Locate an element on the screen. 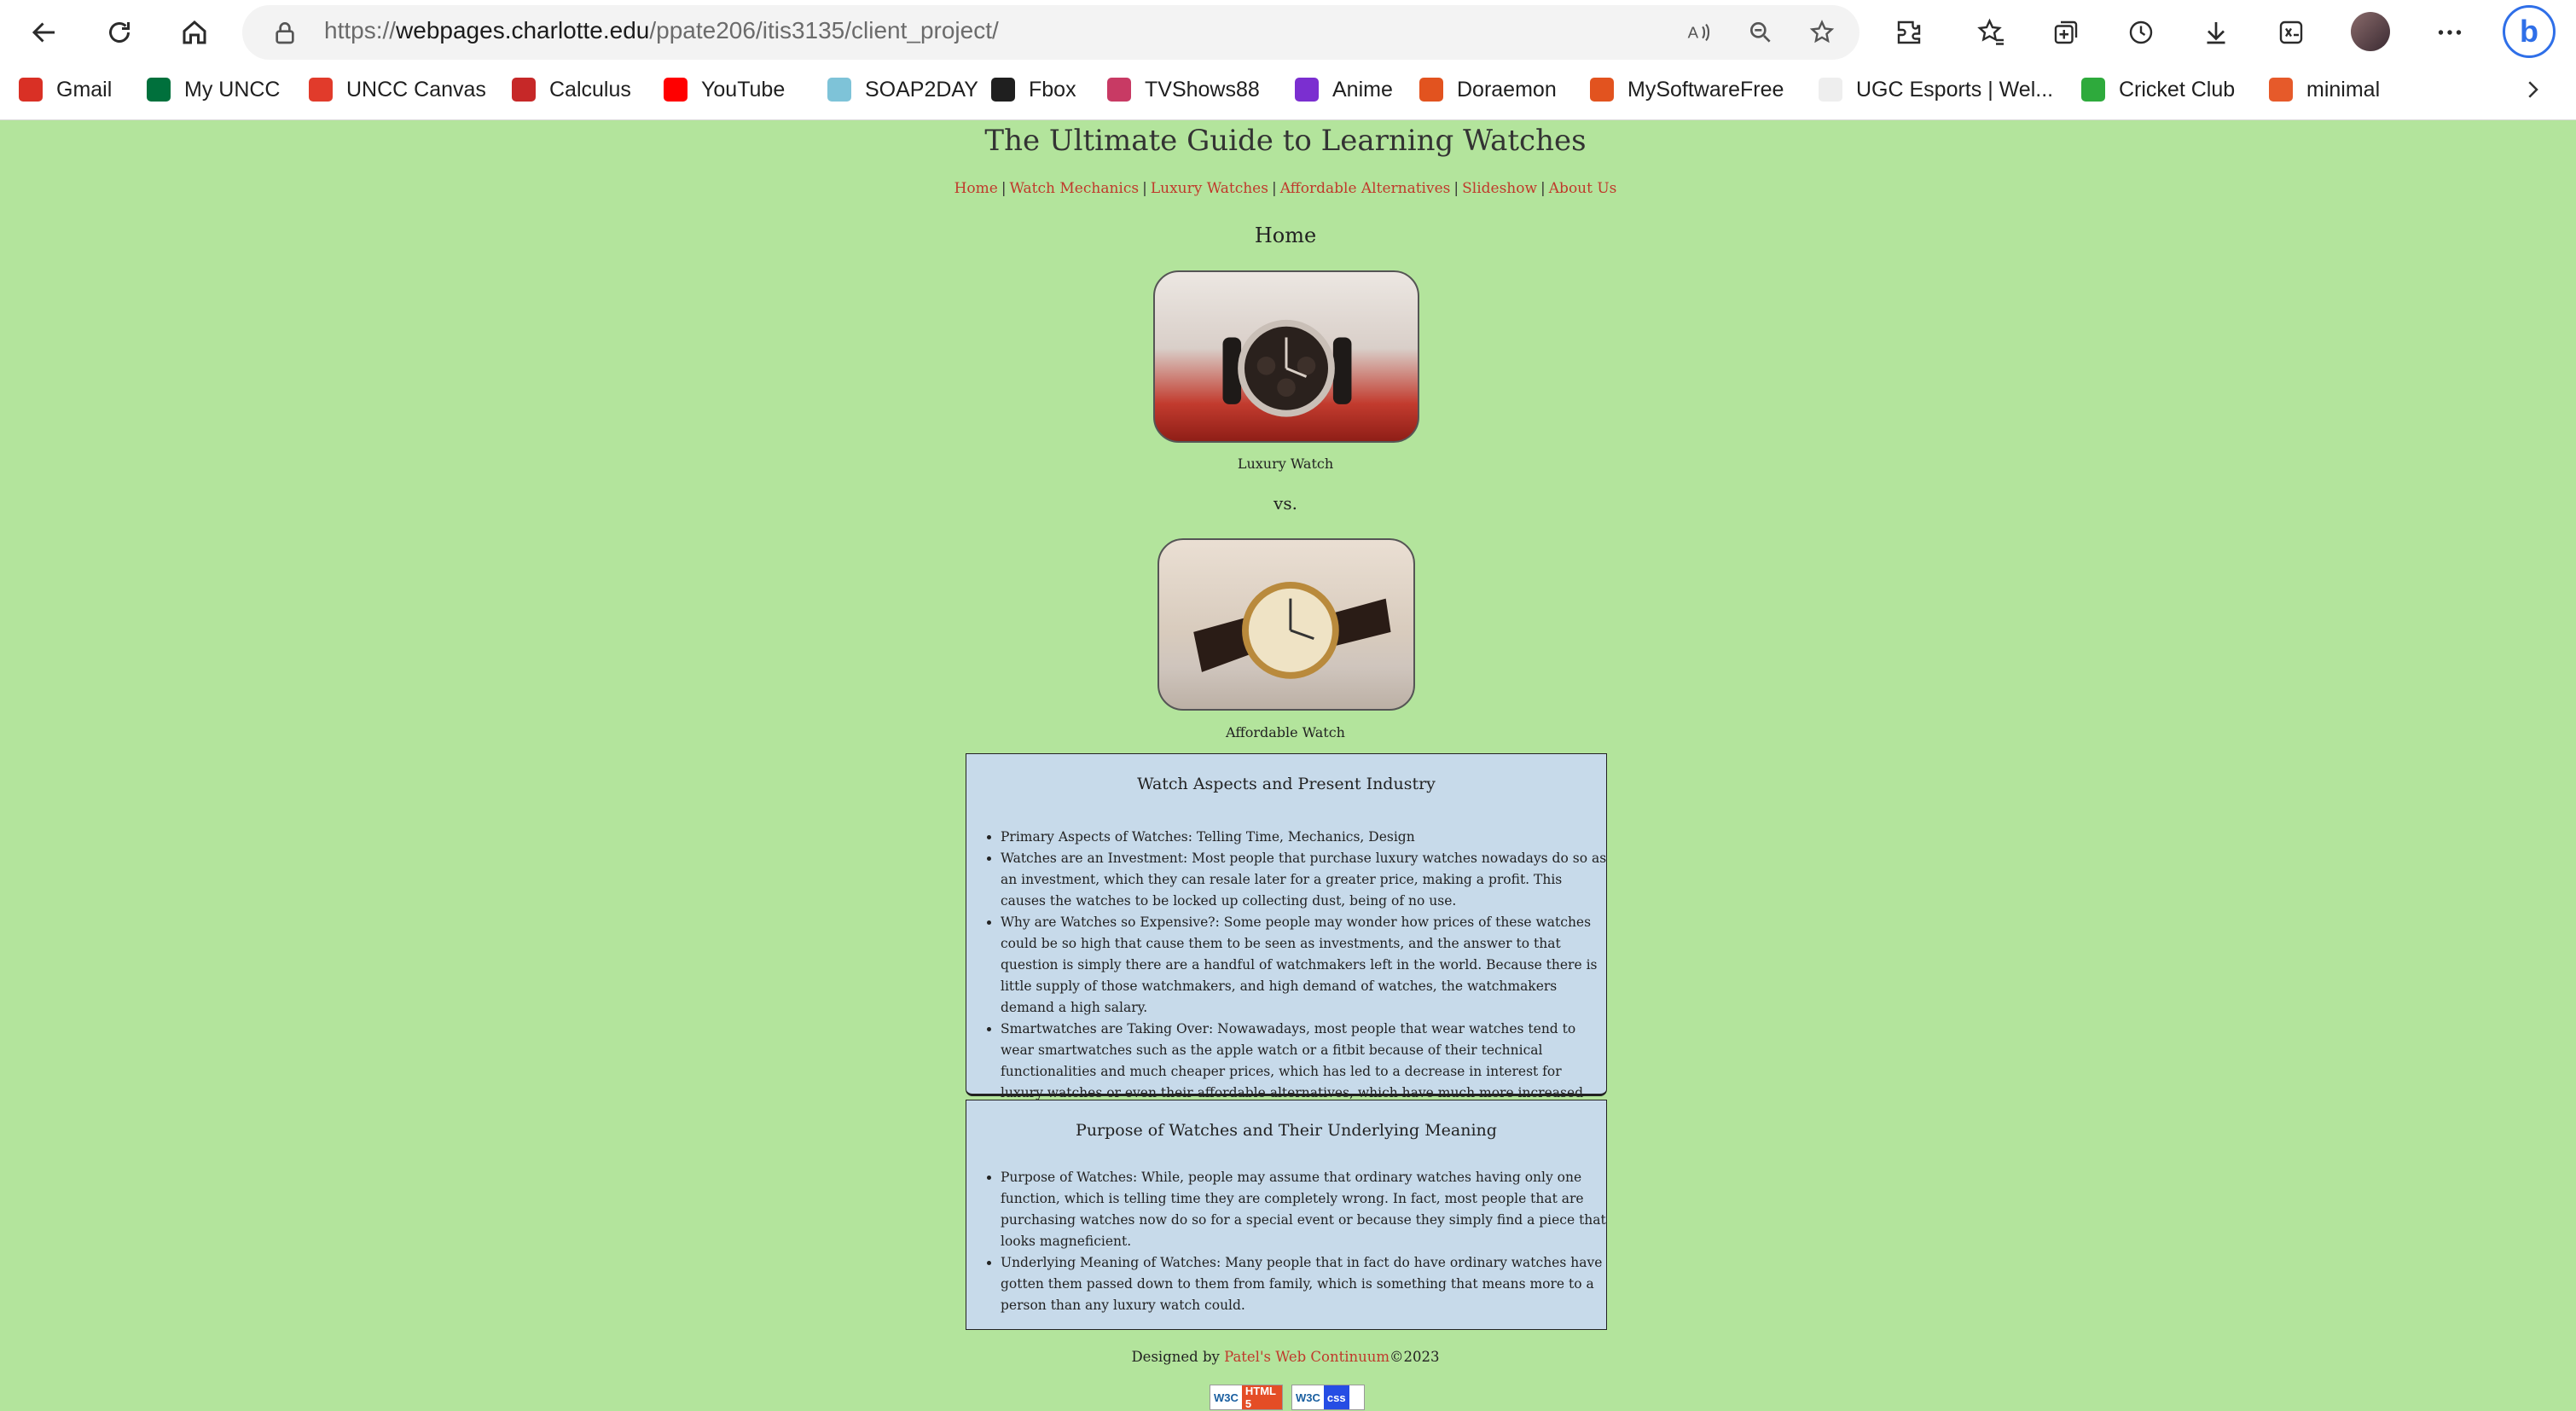 Image resolution: width=2576 pixels, height=1411 pixels. bookmark-item: Gmail is located at coordinates (65, 90).